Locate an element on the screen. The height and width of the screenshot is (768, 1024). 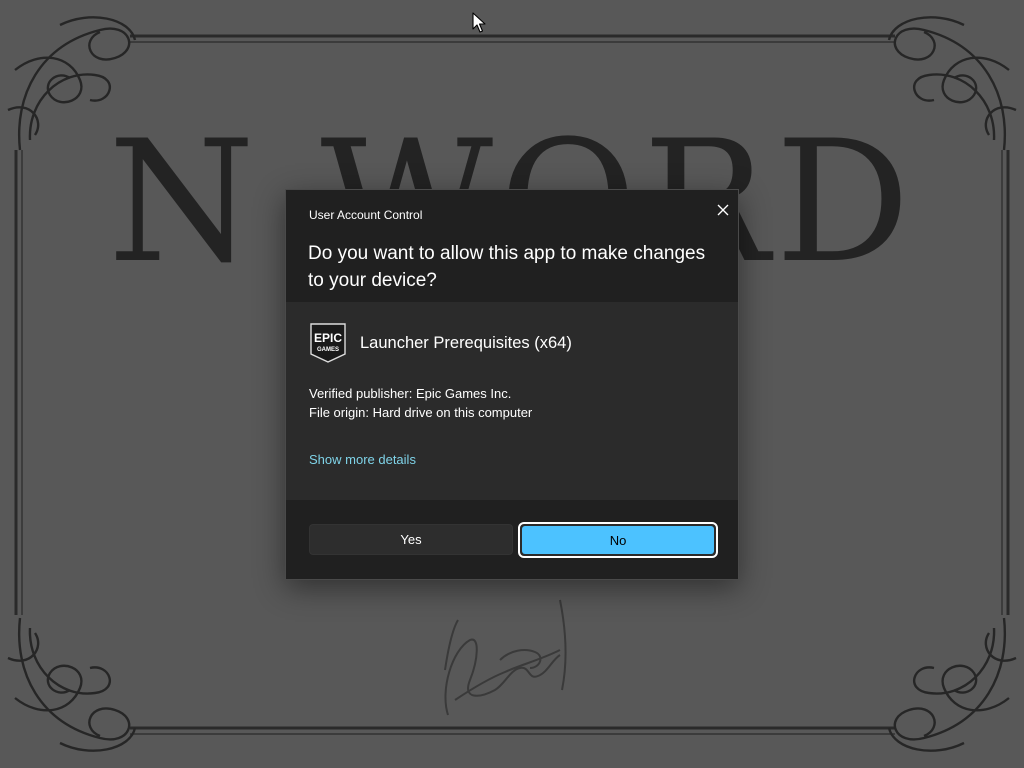
epic-games-icon: EPIC GAMES is located at coordinates (328, 343).